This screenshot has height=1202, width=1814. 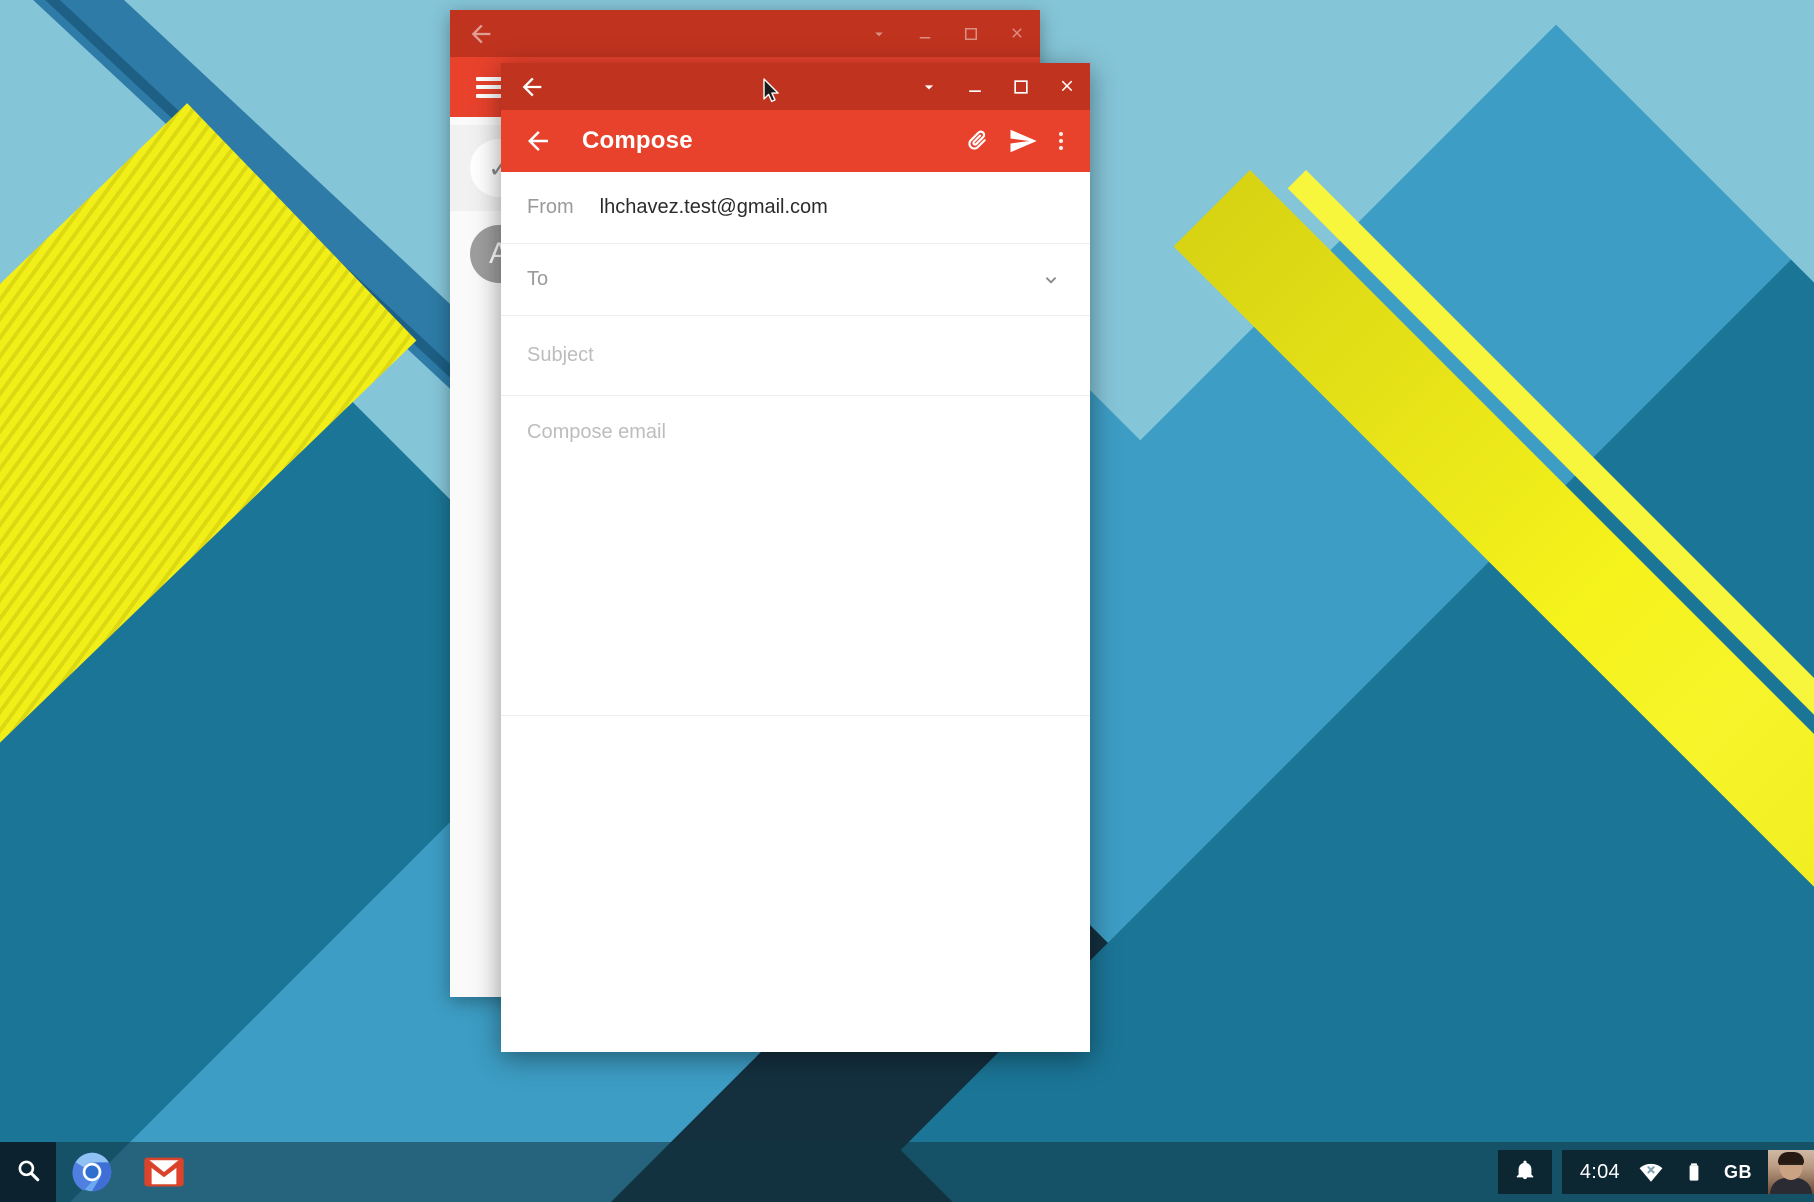 What do you see at coordinates (1791, 1172) in the screenshot?
I see `user-avatar` at bounding box center [1791, 1172].